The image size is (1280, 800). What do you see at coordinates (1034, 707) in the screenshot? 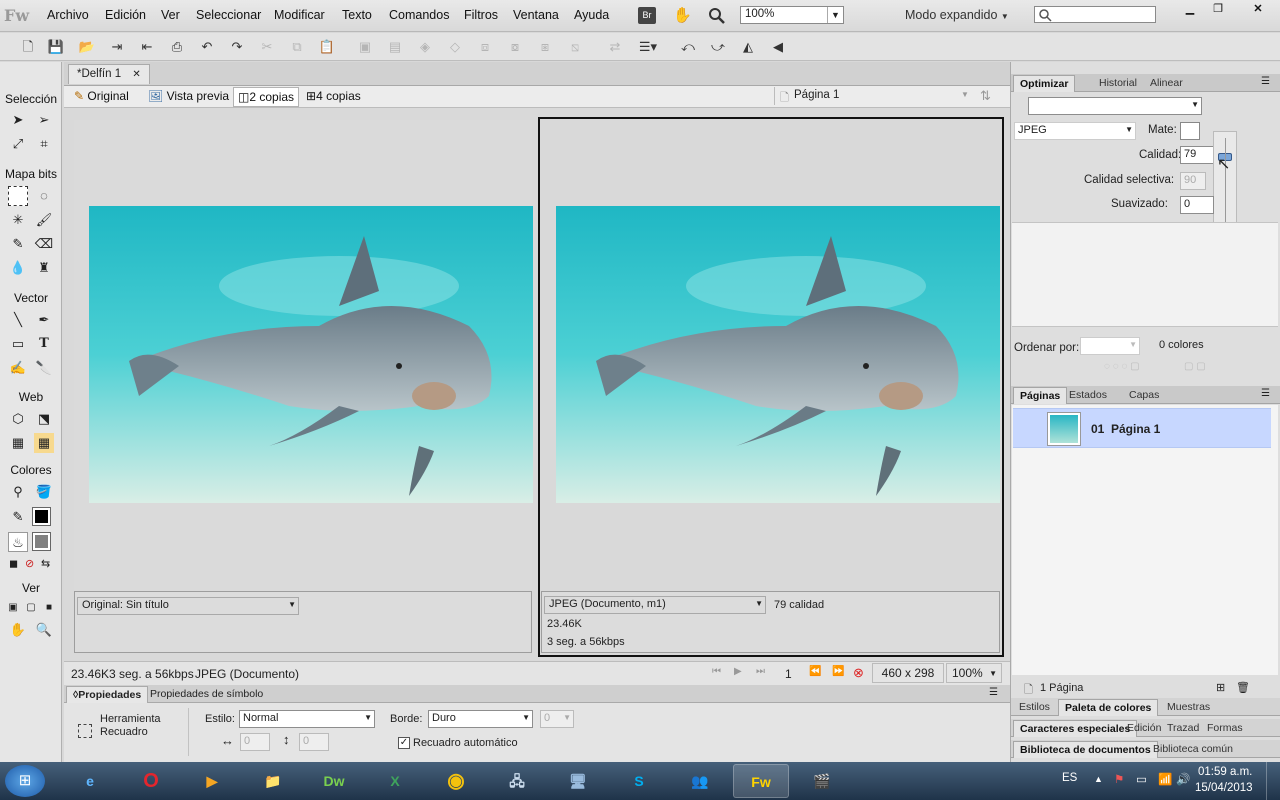
I see `tab-styles: Estilos` at bounding box center [1034, 707].